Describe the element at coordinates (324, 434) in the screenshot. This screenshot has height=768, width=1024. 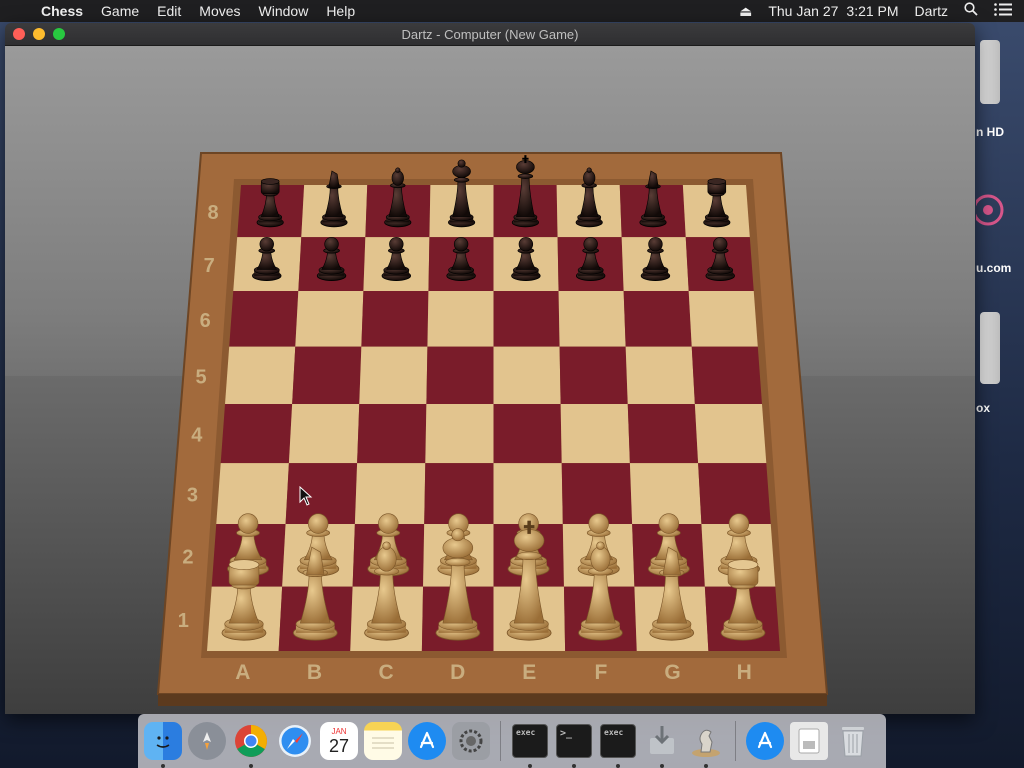
I see `square-b4` at that location.